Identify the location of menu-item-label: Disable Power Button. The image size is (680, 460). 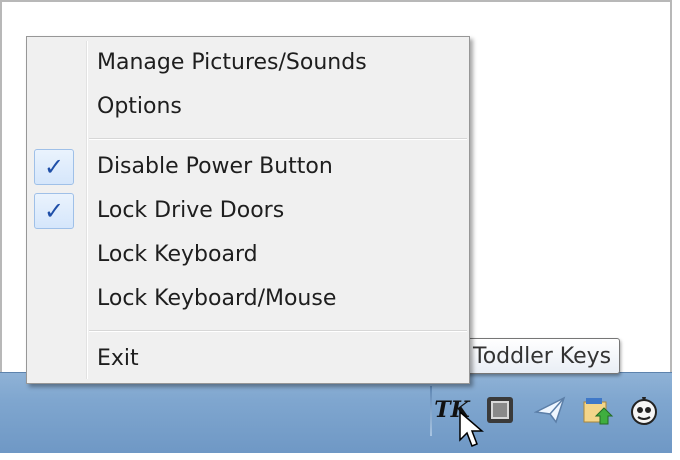
(215, 166).